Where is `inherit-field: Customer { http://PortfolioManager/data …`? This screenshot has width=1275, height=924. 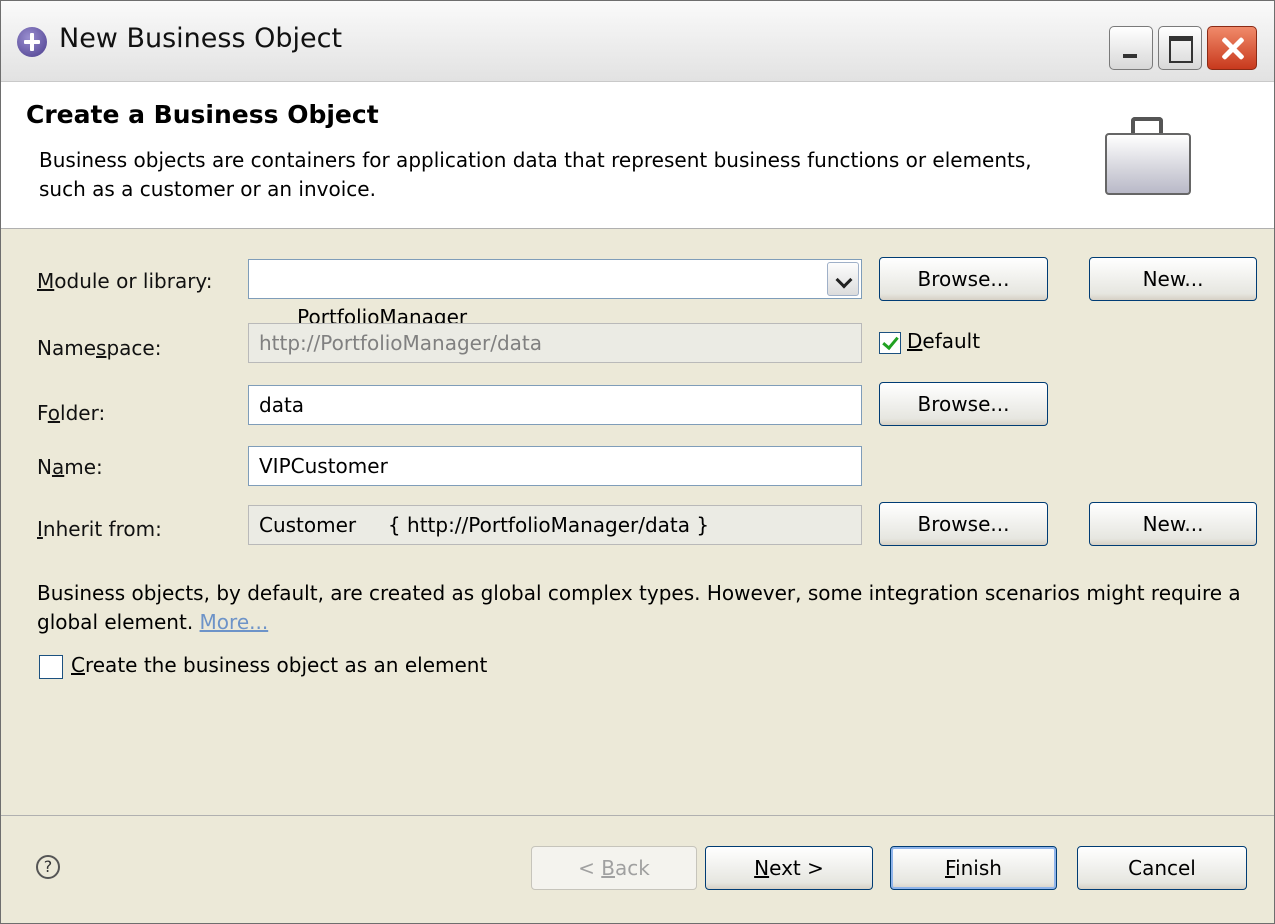
inherit-field: Customer { http://PortfolioManager/data … is located at coordinates (555, 525).